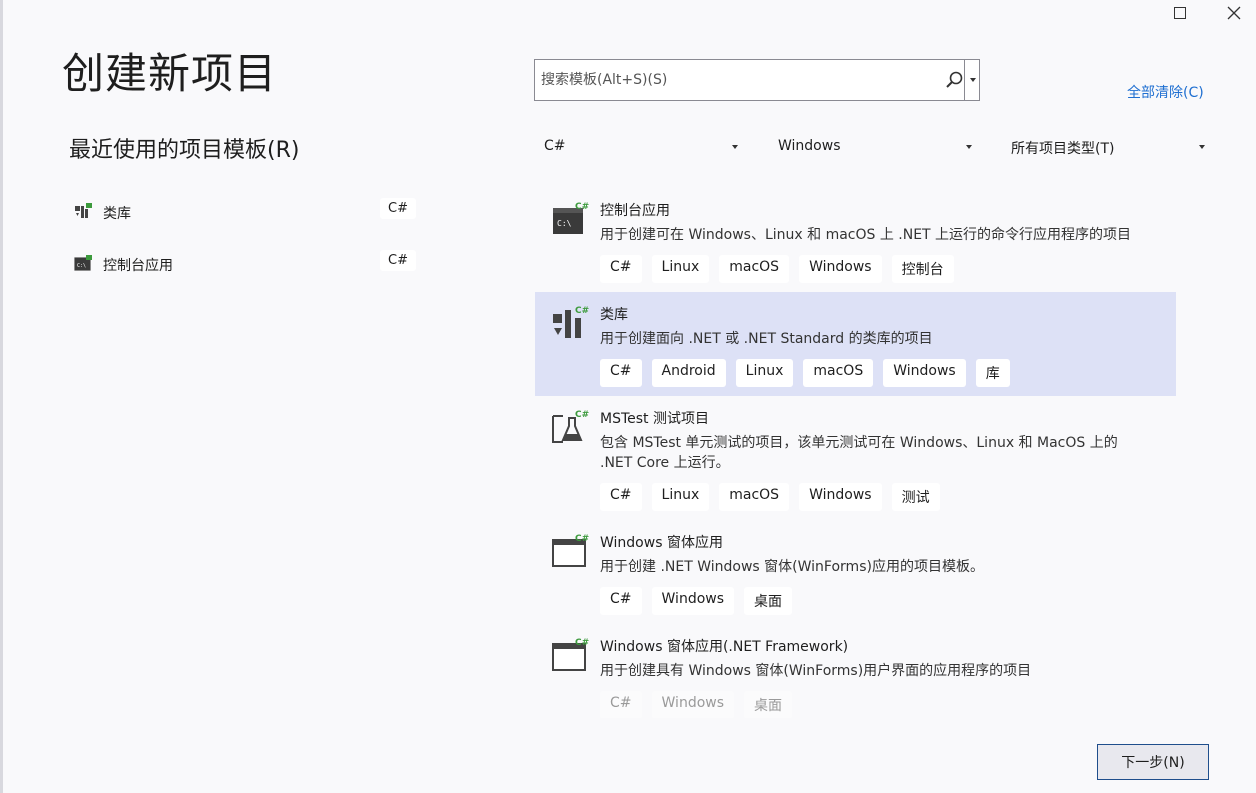 This screenshot has height=793, width=1256. I want to click on template-name: 控制台应用, so click(635, 211).